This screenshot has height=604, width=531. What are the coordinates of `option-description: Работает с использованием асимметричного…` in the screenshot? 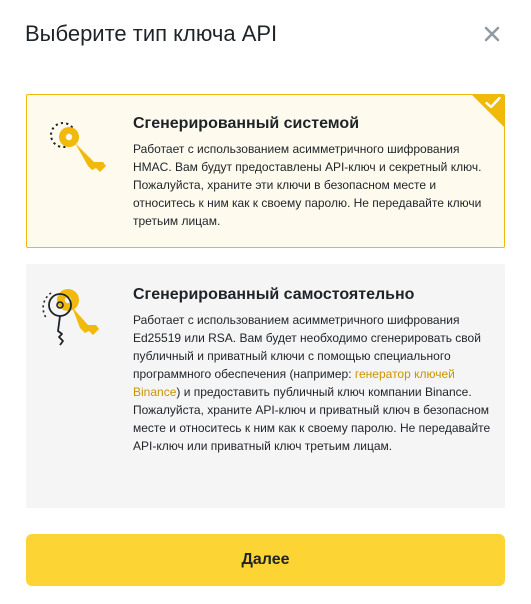 It's located at (307, 185).